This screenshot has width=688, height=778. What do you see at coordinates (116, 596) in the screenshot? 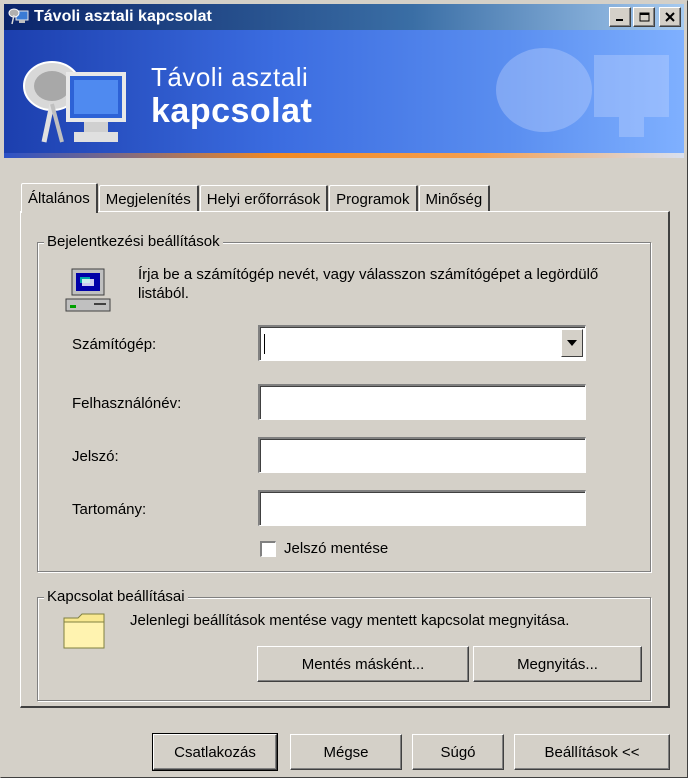
I see `connection-settings-legend: Kapcsolat beállításai` at bounding box center [116, 596].